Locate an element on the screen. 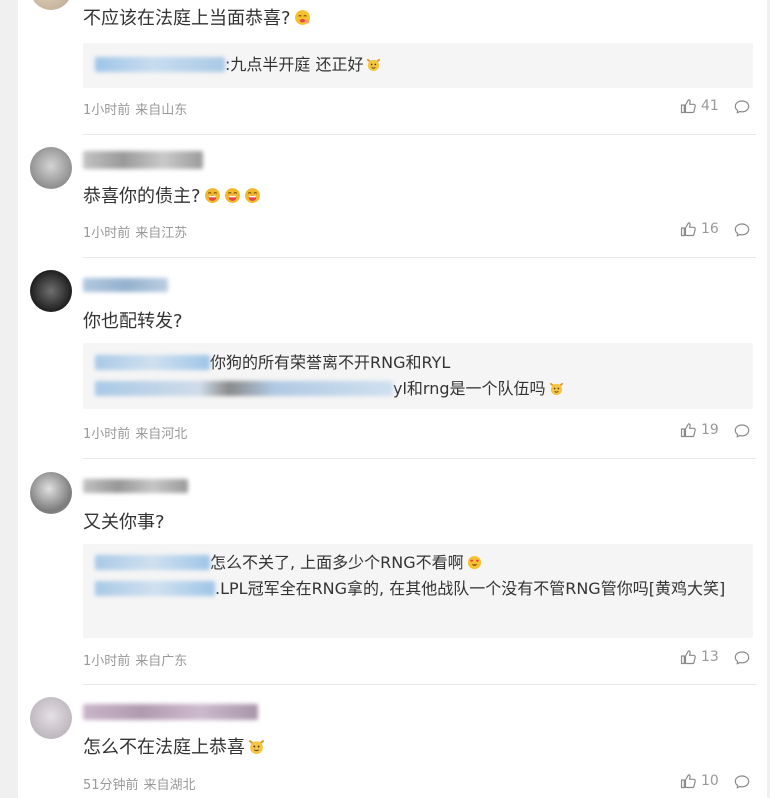  left-gutter is located at coordinates (9, 399).